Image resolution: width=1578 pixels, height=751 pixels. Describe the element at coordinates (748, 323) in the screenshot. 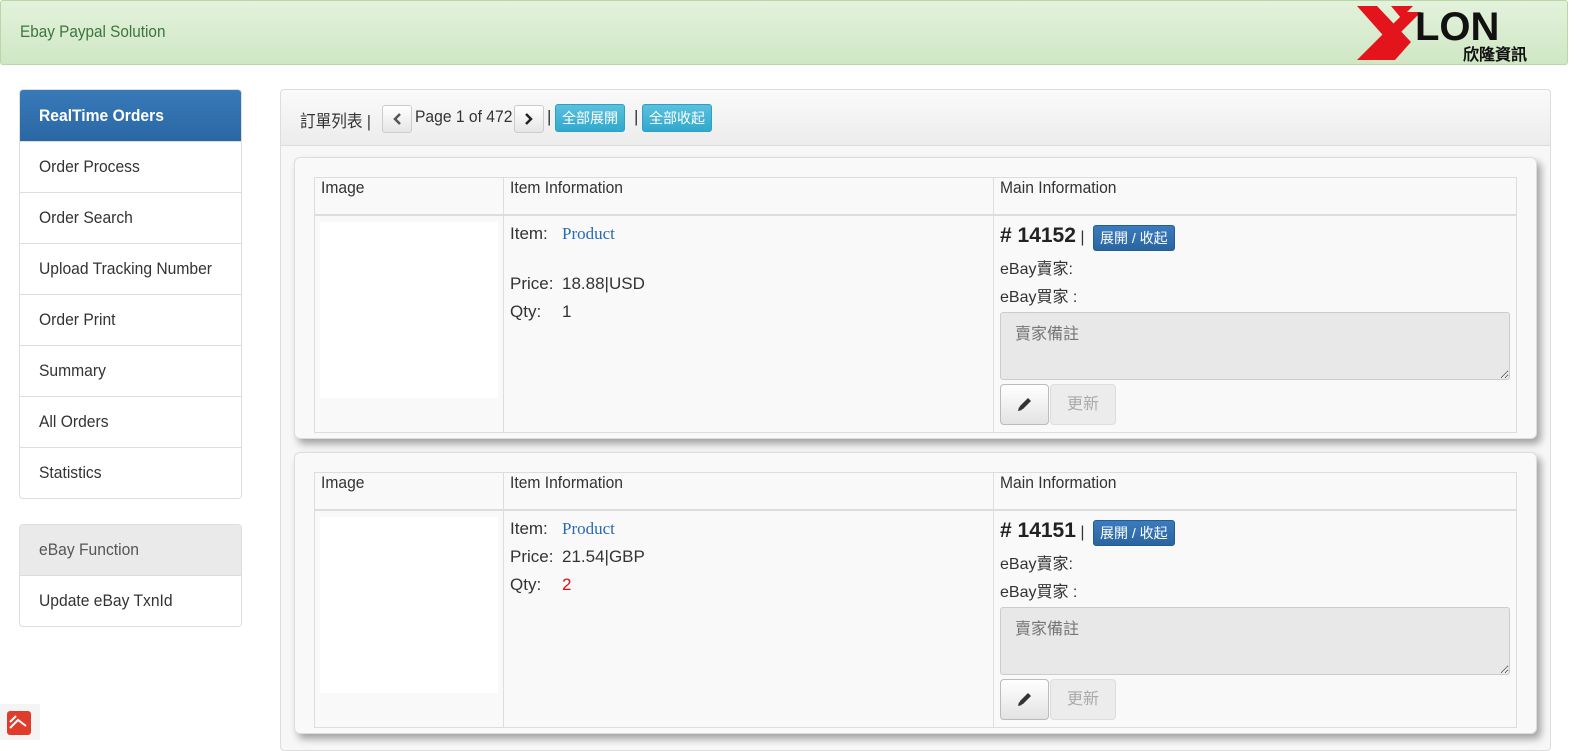

I see `item-info-cell: Item: Product Price: 18.88|USD Qty: 1` at that location.